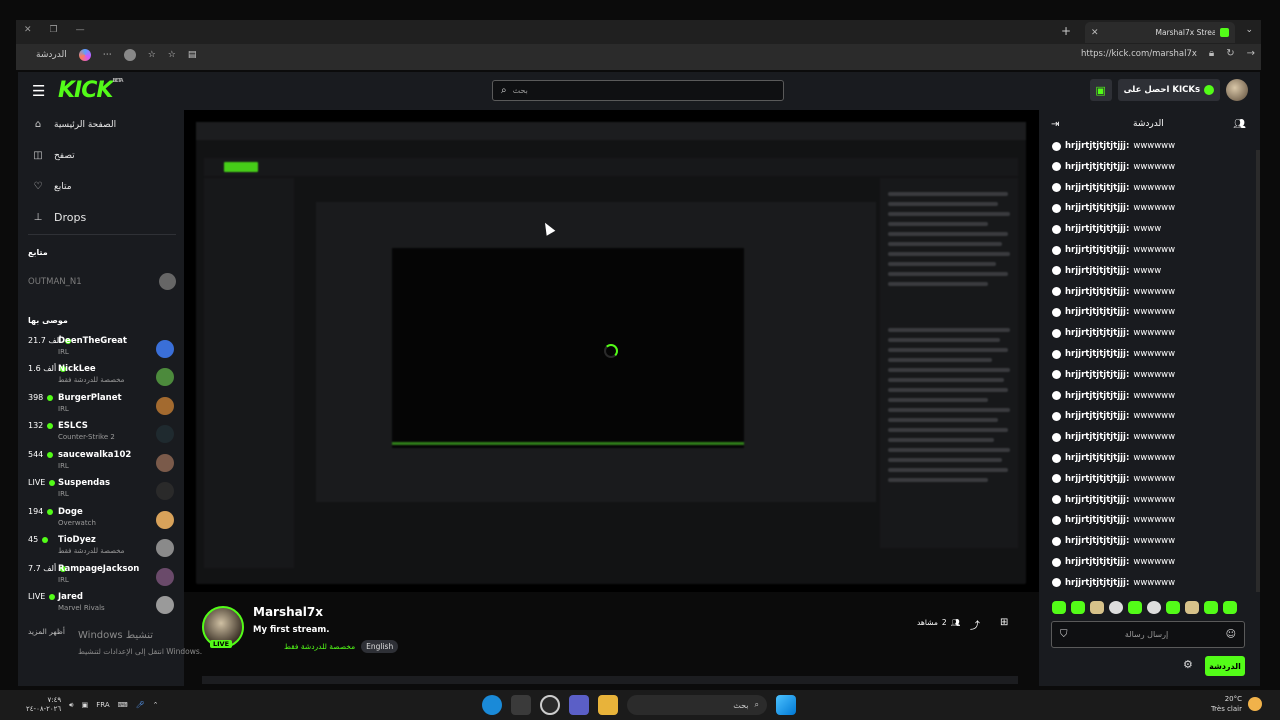 The width and height of the screenshot is (1280, 720). I want to click on recommended-channel: 194 Doge Overwatch, so click(102, 520).